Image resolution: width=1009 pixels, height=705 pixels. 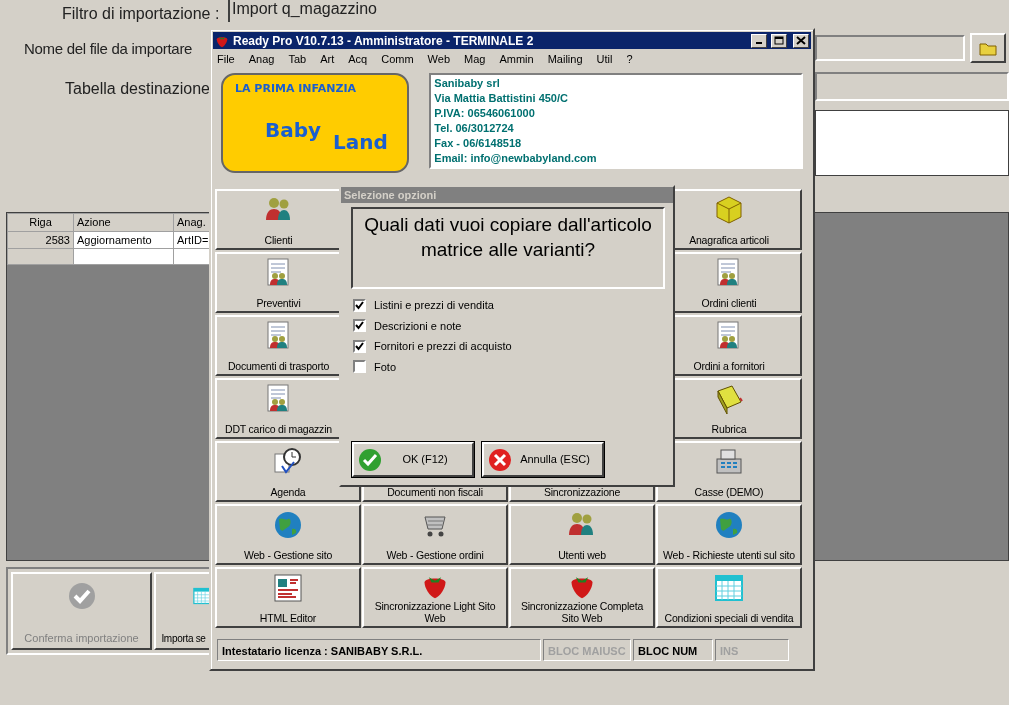 What do you see at coordinates (379, 650) in the screenshot?
I see `license-label: Intestatario licenza : SANIBABY S.R.L.` at bounding box center [379, 650].